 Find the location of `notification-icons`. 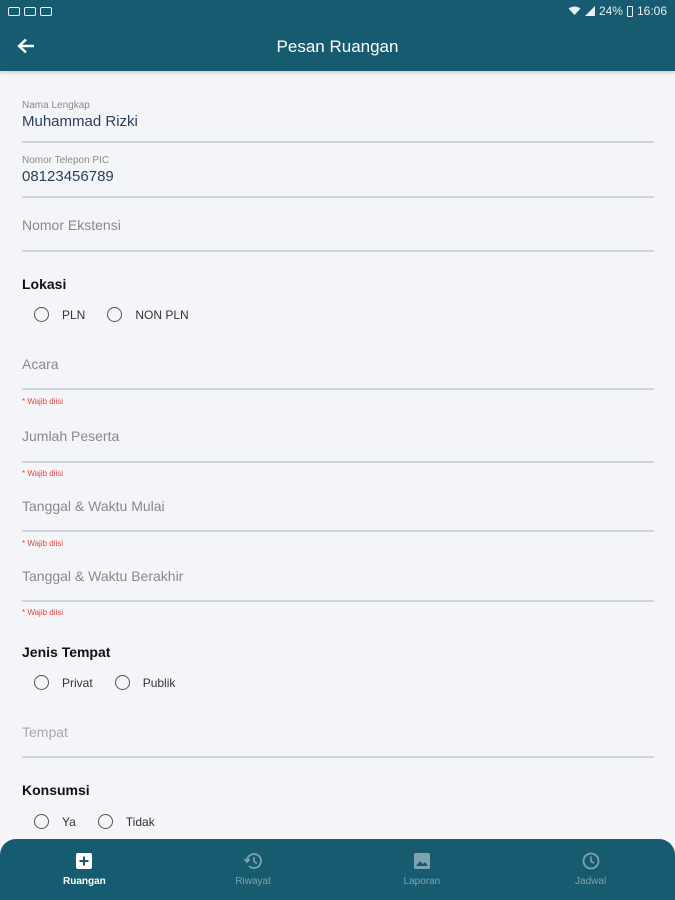

notification-icons is located at coordinates (30, 11).